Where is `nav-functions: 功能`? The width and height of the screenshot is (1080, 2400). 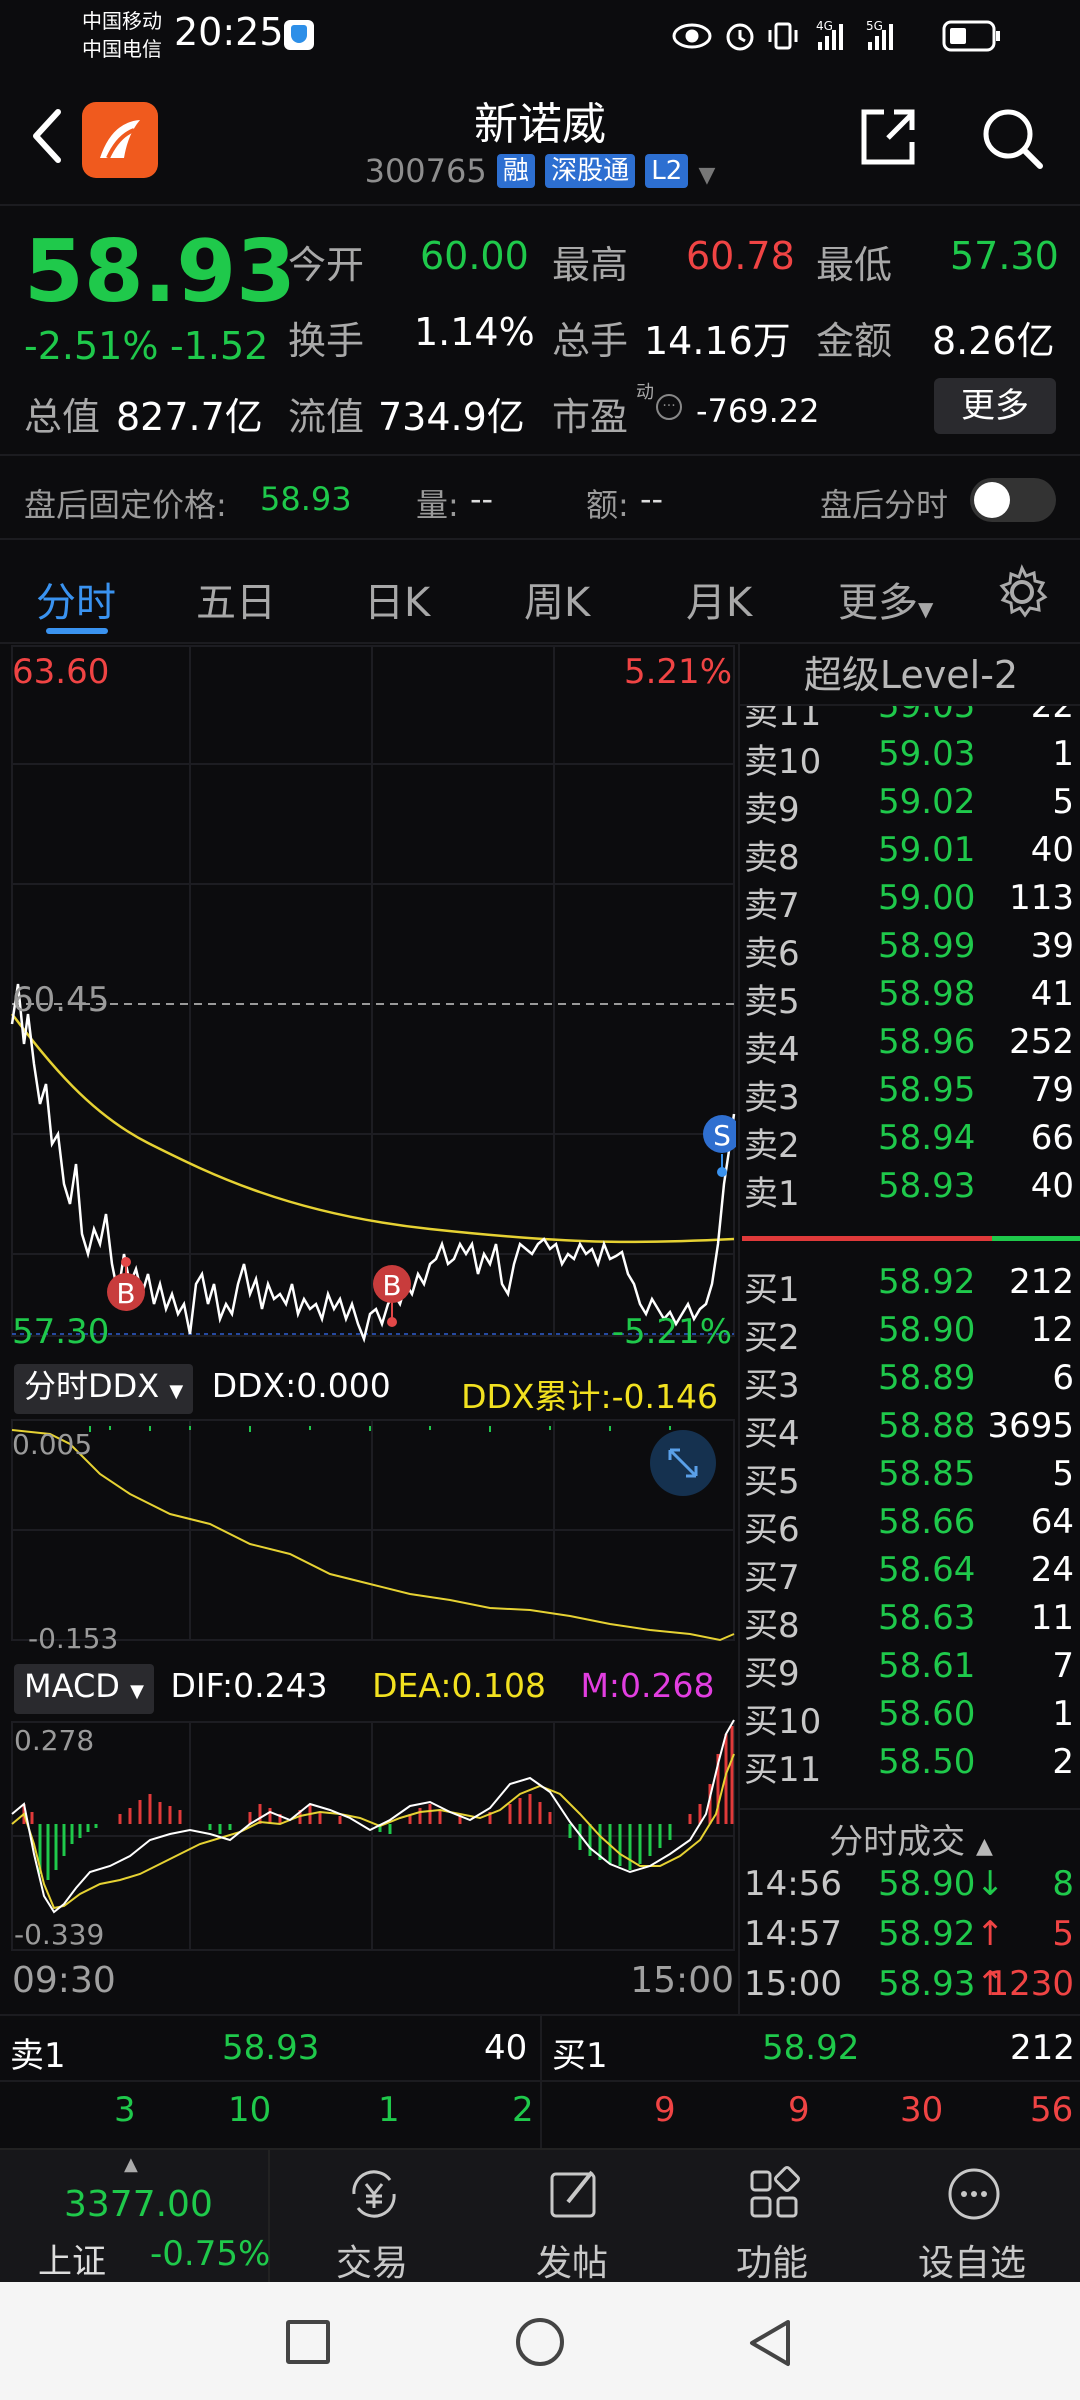 nav-functions: 功能 is located at coordinates (772, 2217).